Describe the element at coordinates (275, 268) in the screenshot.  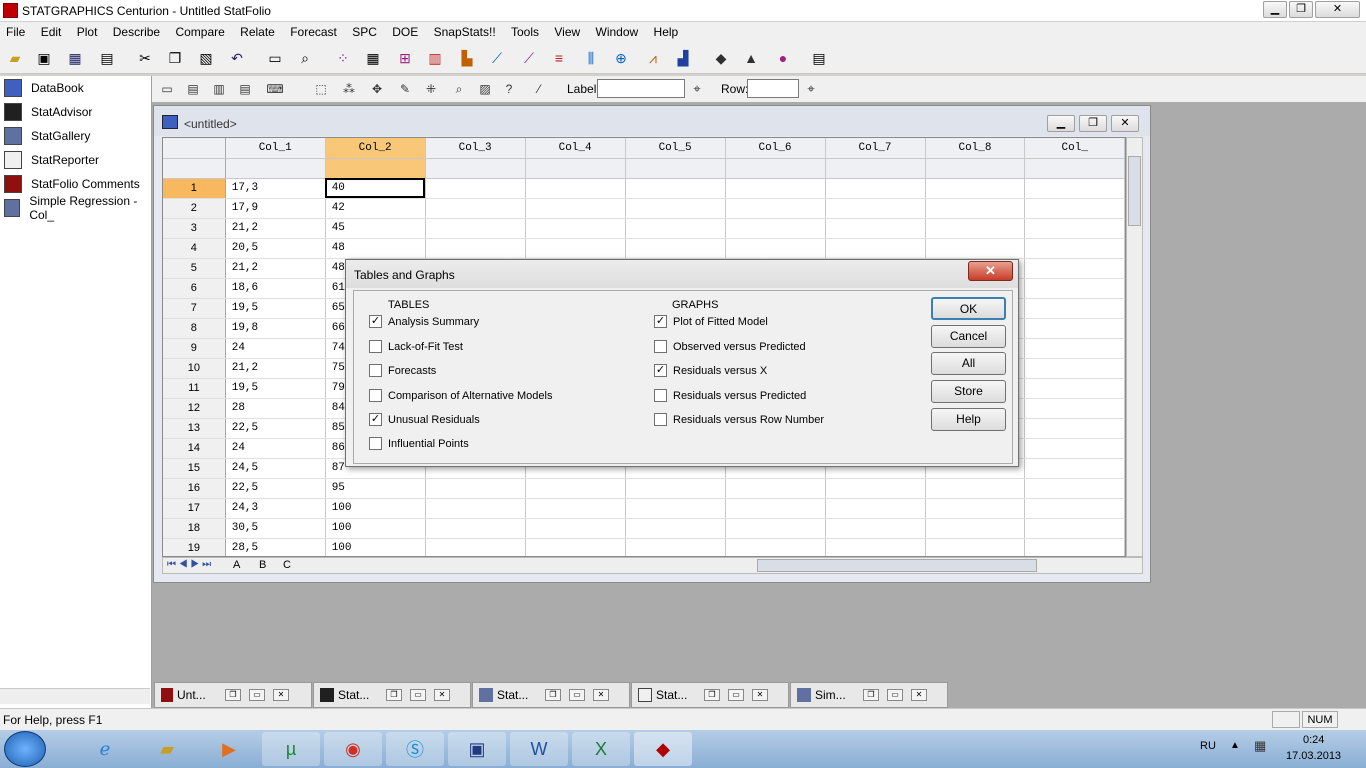
I see `data-cell: 21,2` at that location.